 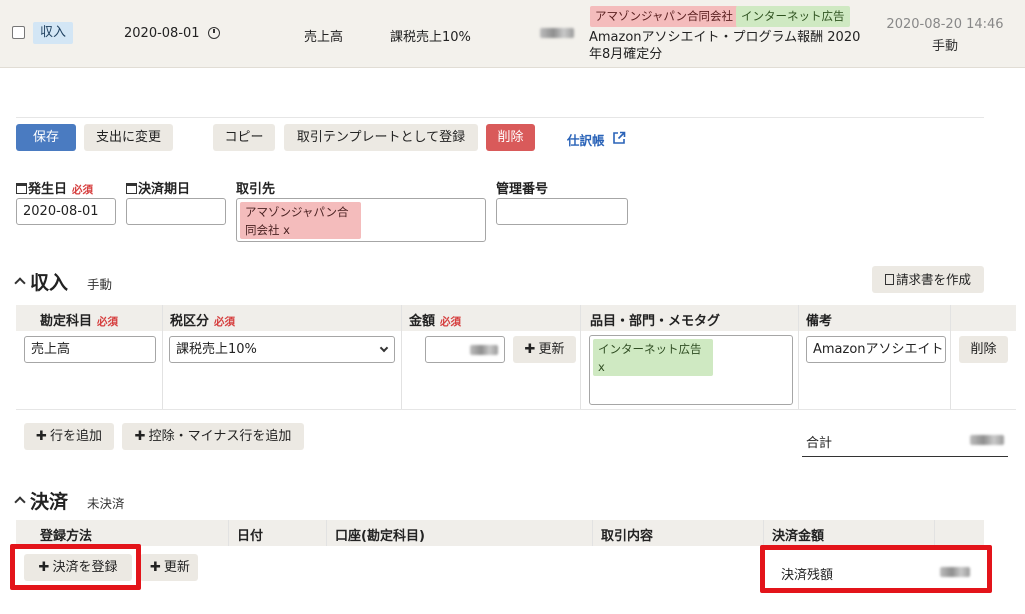 I want to click on external-link-icon, so click(x=619, y=138).